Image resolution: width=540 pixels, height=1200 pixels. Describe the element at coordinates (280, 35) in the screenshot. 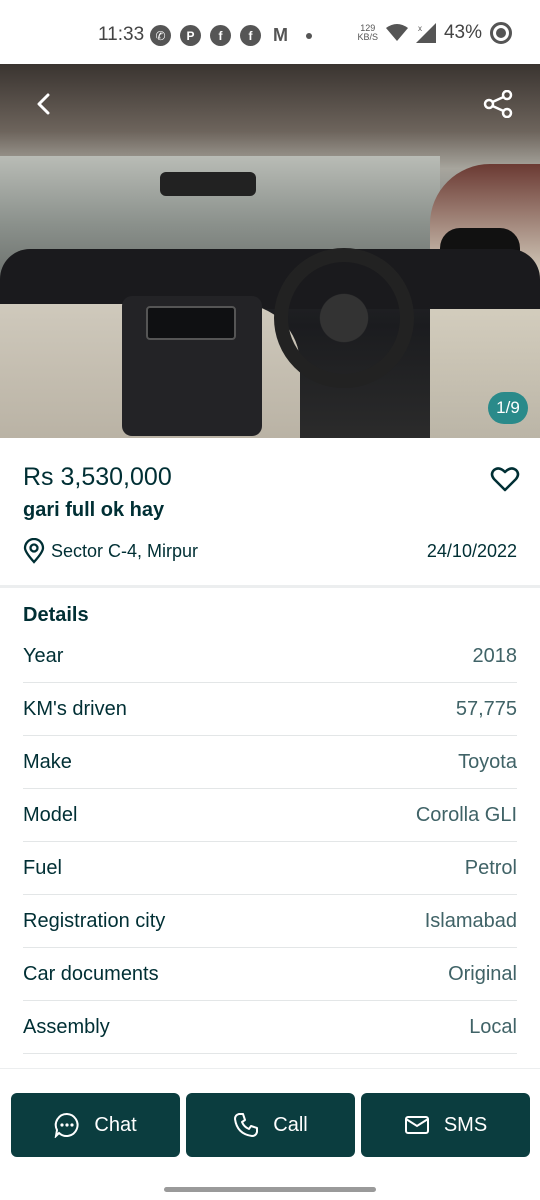

I see `gmail-icon: M` at that location.